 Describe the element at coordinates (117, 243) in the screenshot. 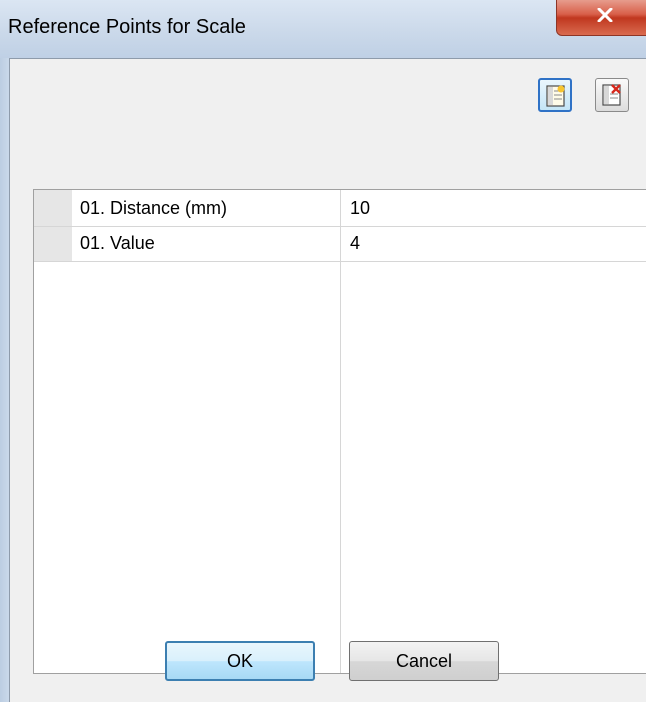

I see `row-name-cell: 01. Value` at that location.